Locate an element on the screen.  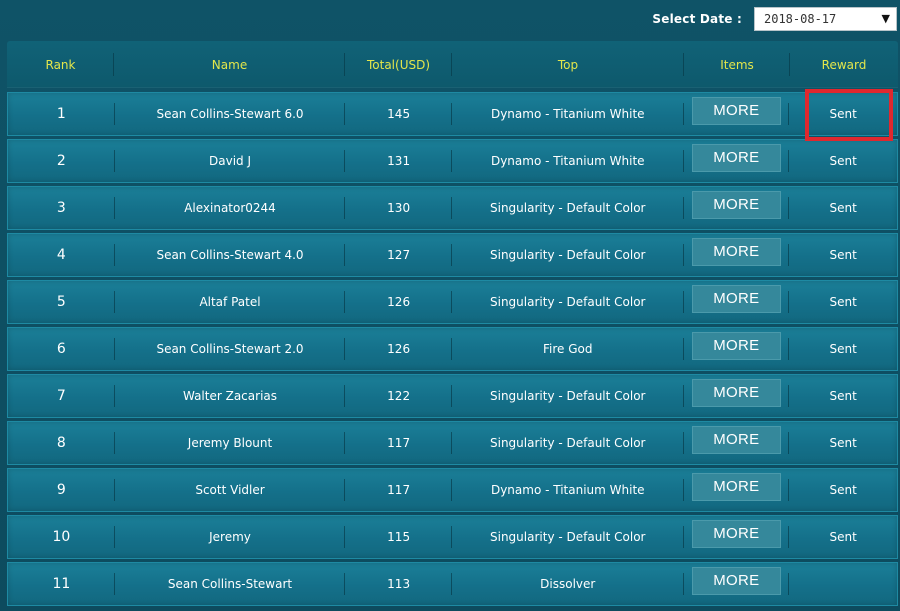
date-dropdown-value: 2018-08-17 is located at coordinates (800, 19).